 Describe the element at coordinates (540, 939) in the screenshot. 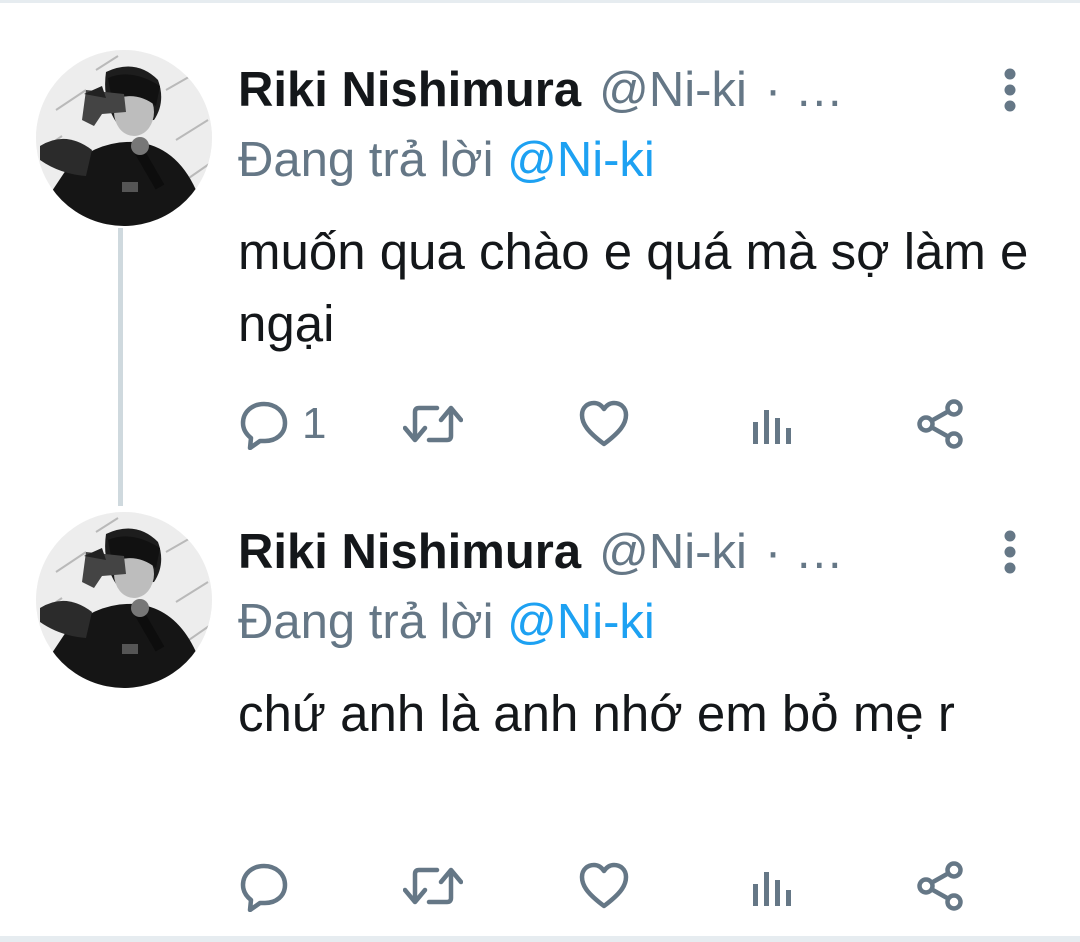

I see `bottom-divider` at that location.